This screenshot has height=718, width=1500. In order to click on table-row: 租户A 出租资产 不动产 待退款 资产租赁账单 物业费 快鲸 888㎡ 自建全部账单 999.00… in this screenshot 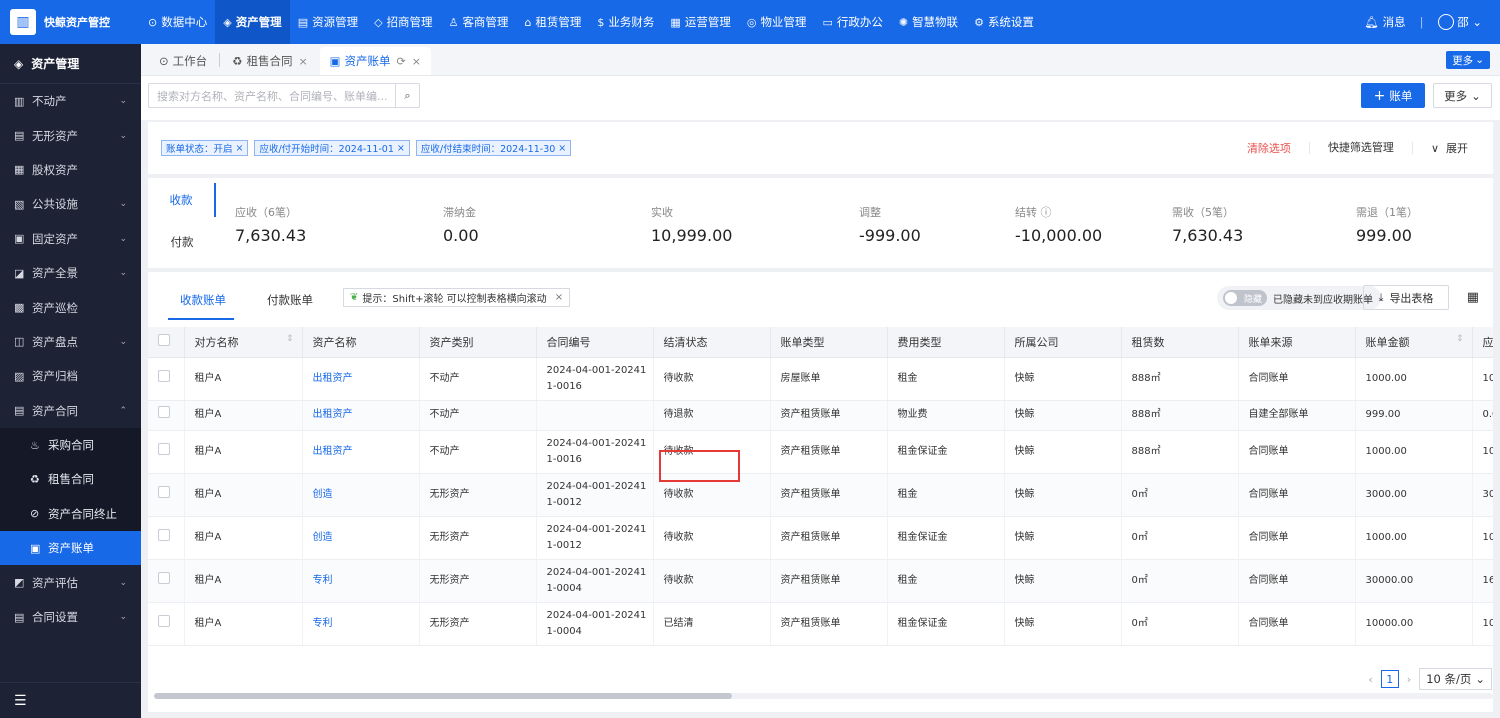, I will do `click(820, 415)`.